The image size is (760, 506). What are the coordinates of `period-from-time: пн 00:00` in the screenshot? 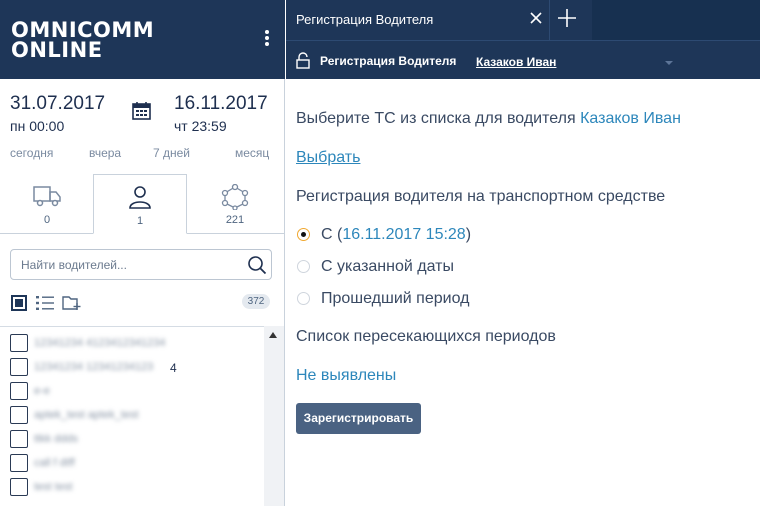 It's located at (37, 126).